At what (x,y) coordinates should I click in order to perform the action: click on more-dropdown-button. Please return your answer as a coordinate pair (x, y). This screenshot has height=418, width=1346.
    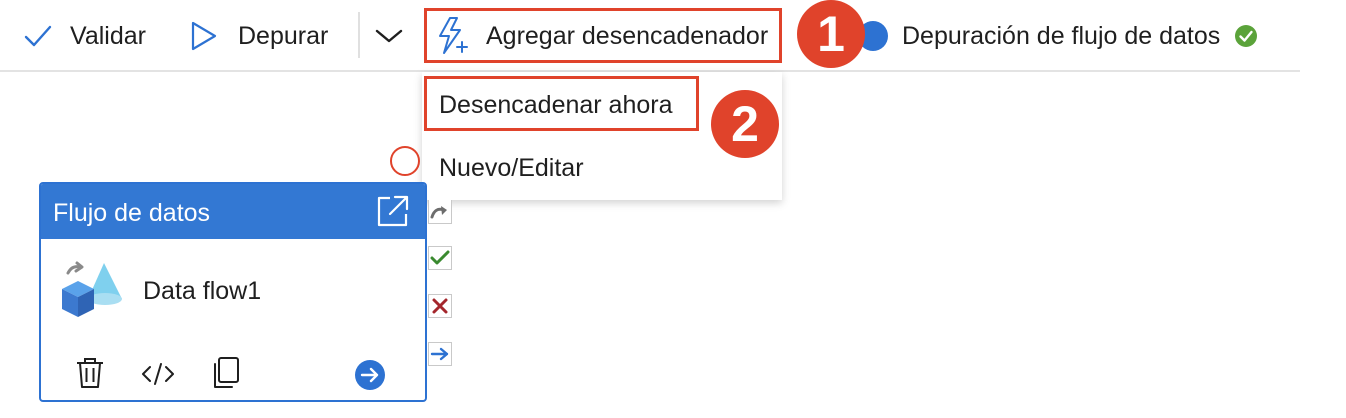
    Looking at the image, I should click on (389, 36).